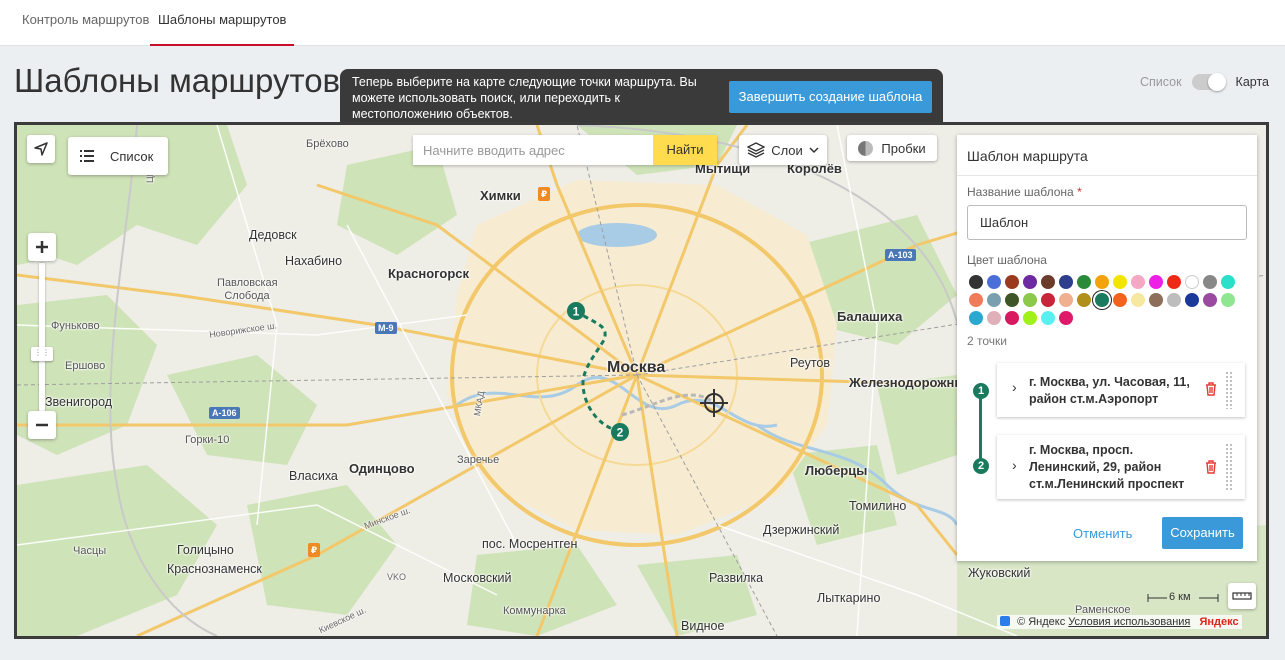 Image resolution: width=1285 pixels, height=660 pixels. I want to click on label-krasnoznamensk: Краснознаменск, so click(214, 569).